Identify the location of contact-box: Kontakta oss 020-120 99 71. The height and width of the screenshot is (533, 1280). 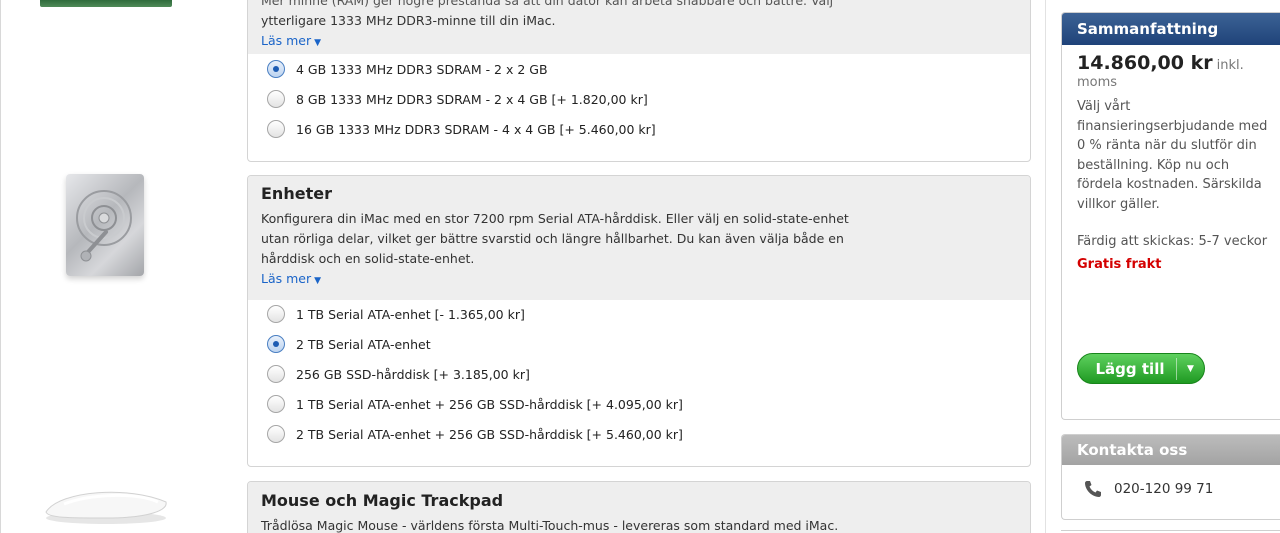
(1170, 477).